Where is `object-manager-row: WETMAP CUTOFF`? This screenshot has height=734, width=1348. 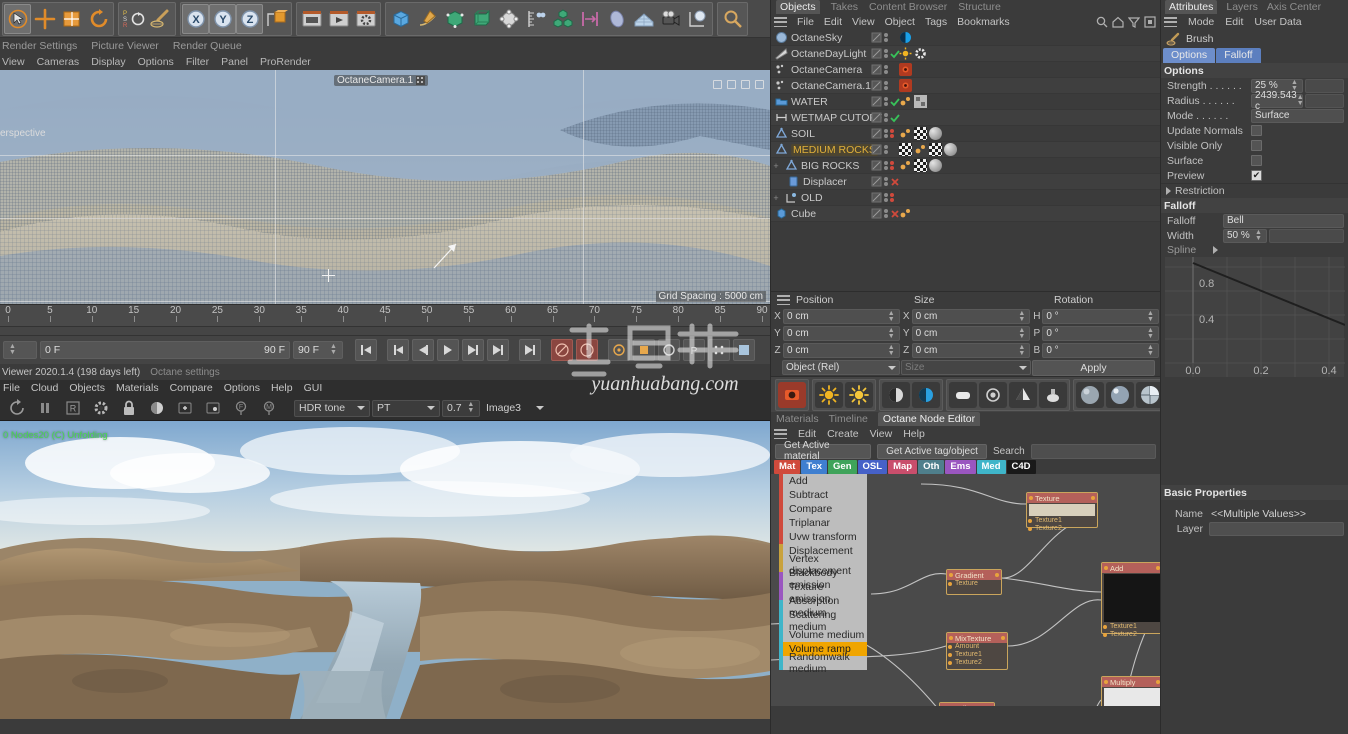 object-manager-row: WETMAP CUTOFF is located at coordinates (965, 118).